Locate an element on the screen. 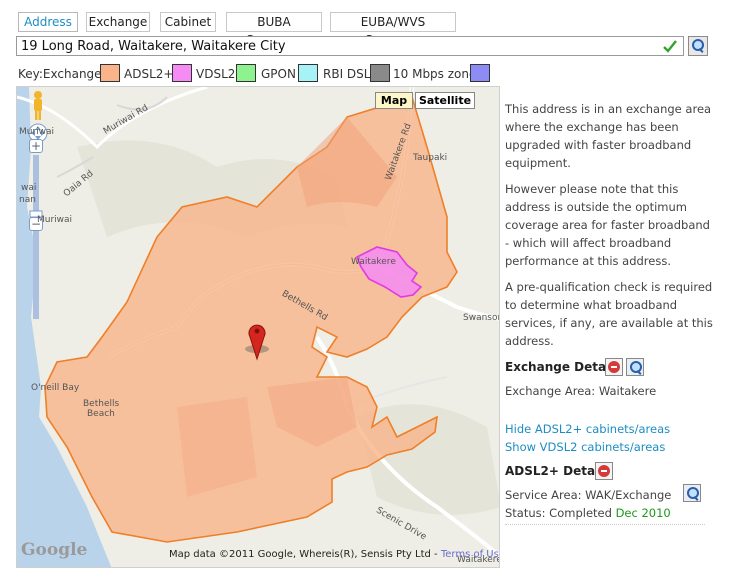  swatch-adsl2 is located at coordinates (110, 73).